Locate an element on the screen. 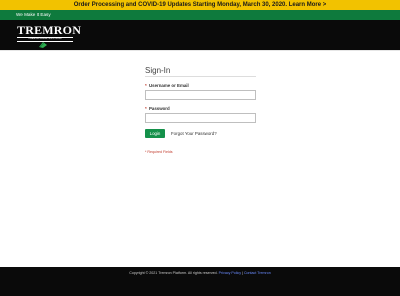  site-header: TREMRON PREMIUM PAVER SOLUTIONS is located at coordinates (200, 35).